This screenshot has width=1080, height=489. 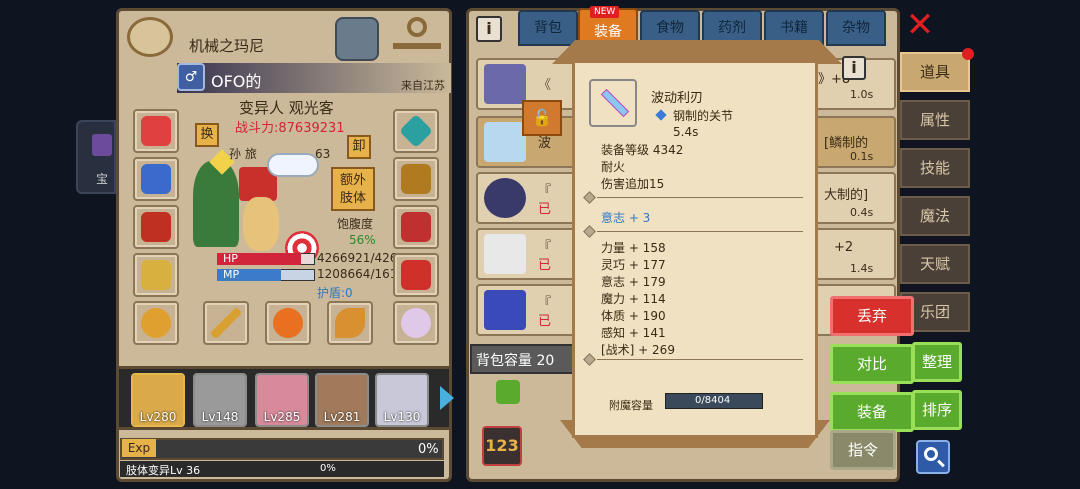 What do you see at coordinates (416, 227) in the screenshot?
I see `equip-slot-belt` at bounding box center [416, 227].